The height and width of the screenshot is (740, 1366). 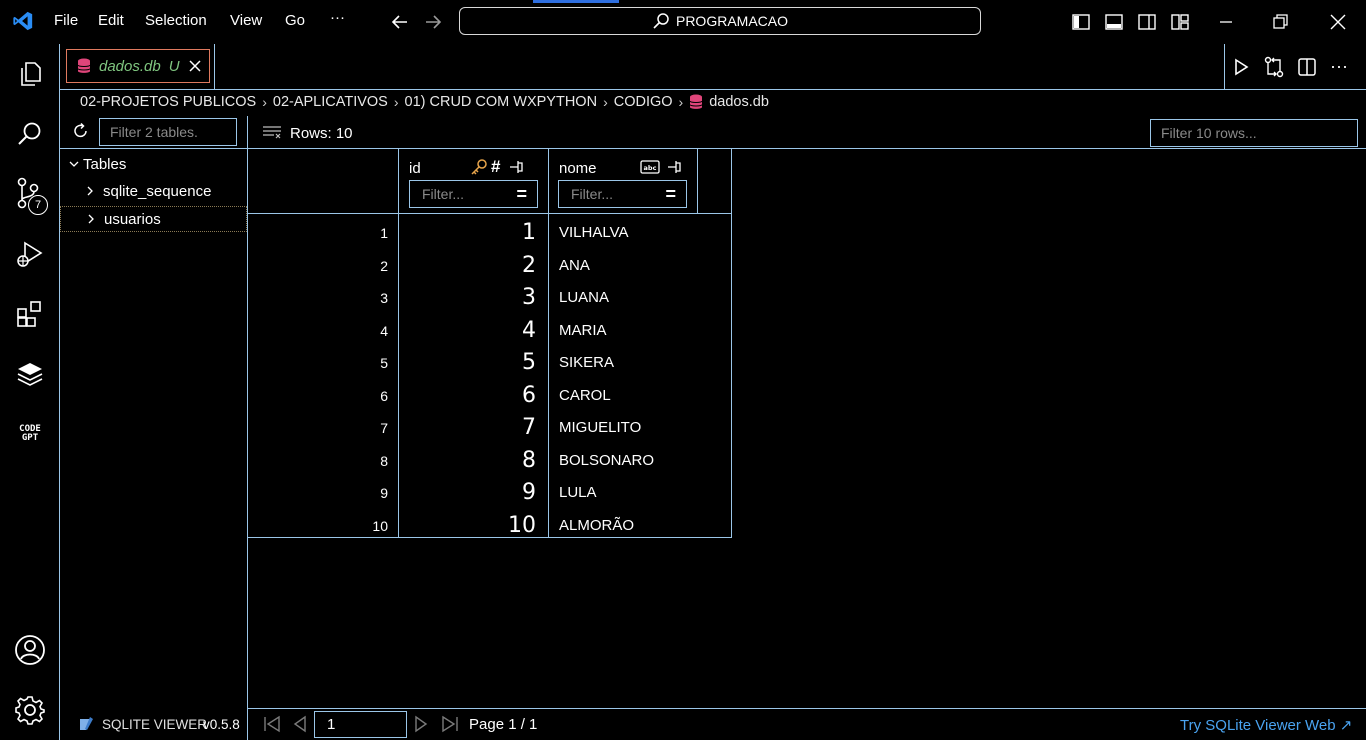 What do you see at coordinates (1339, 66) in the screenshot?
I see `more-actions-icon: ···` at bounding box center [1339, 66].